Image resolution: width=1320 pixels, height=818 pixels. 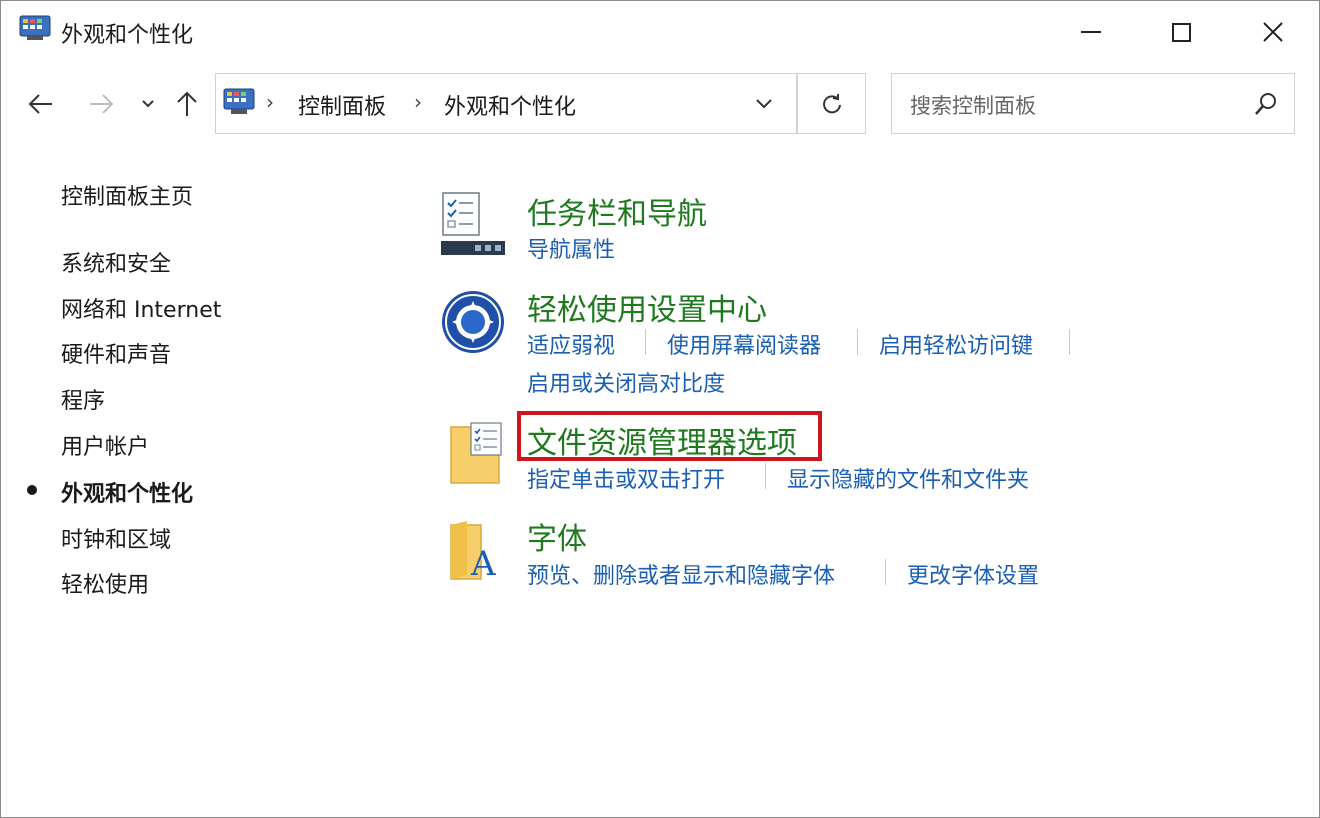 I want to click on title-bar: 外观和个性化, so click(x=660, y=32).